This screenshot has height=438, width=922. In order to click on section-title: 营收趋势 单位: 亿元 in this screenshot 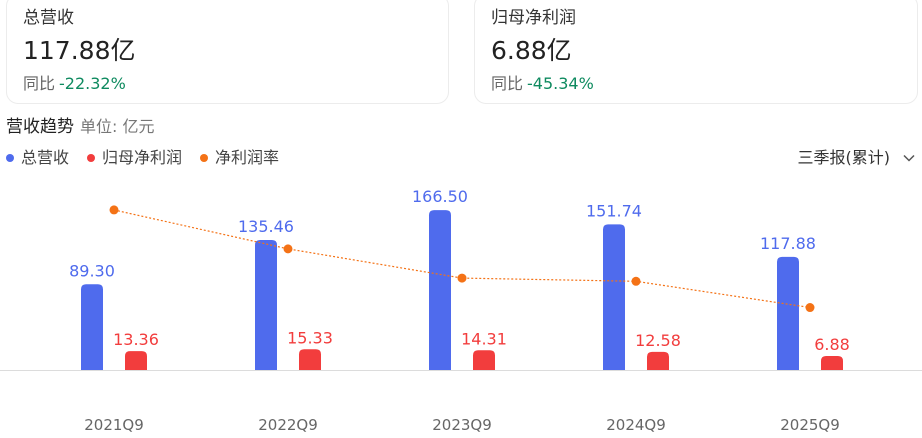, I will do `click(80, 127)`.